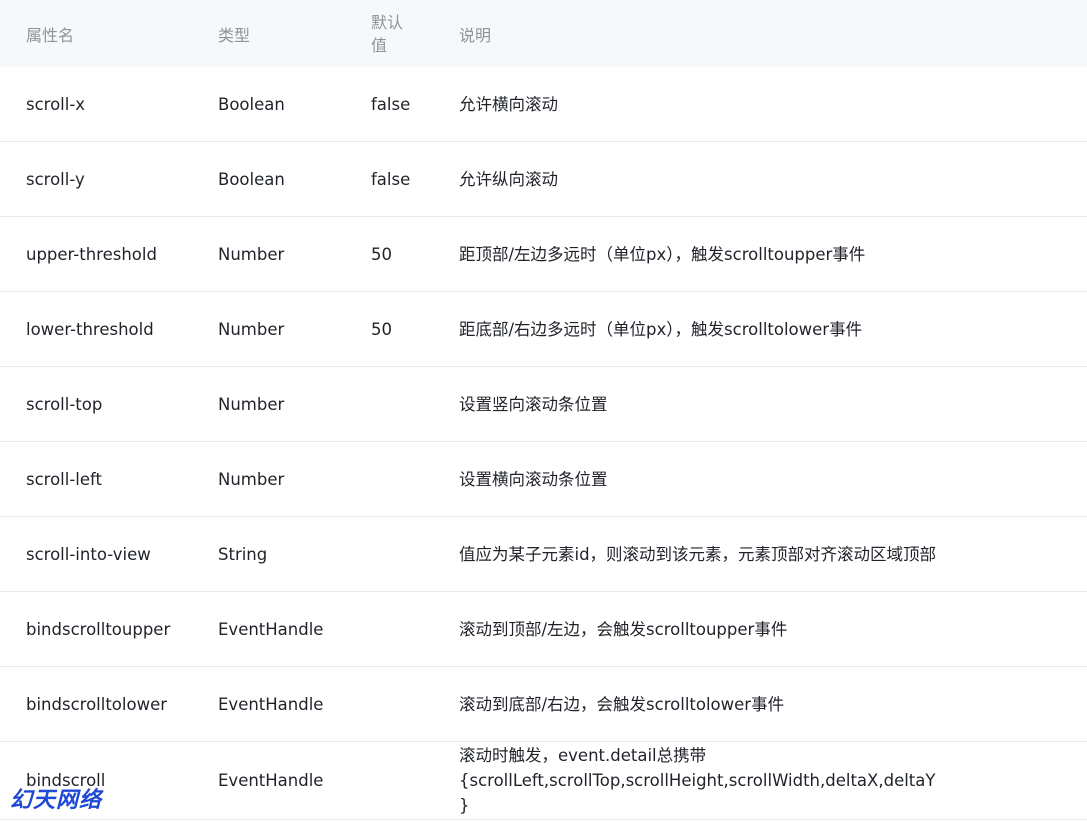 The image size is (1087, 822). Describe the element at coordinates (64, 479) in the screenshot. I see `cell-name: scroll-left` at that location.